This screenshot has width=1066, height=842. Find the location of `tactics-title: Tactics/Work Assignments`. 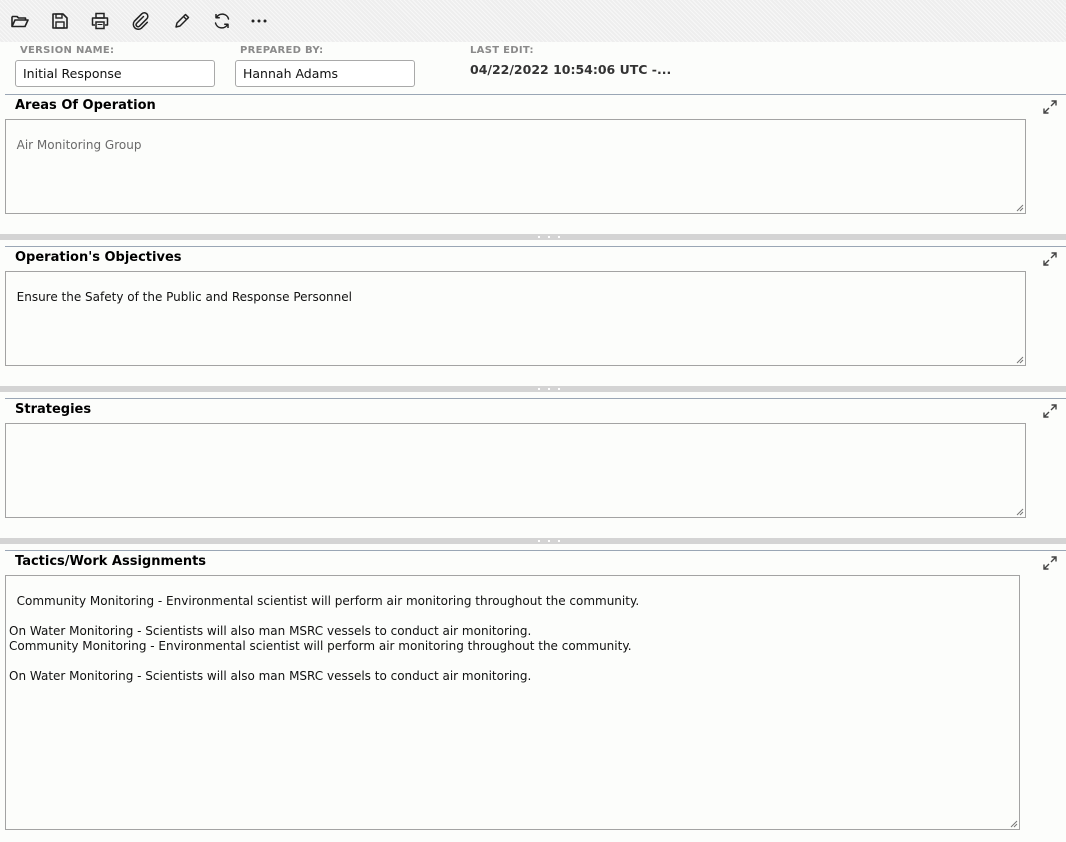

tactics-title: Tactics/Work Assignments is located at coordinates (111, 561).